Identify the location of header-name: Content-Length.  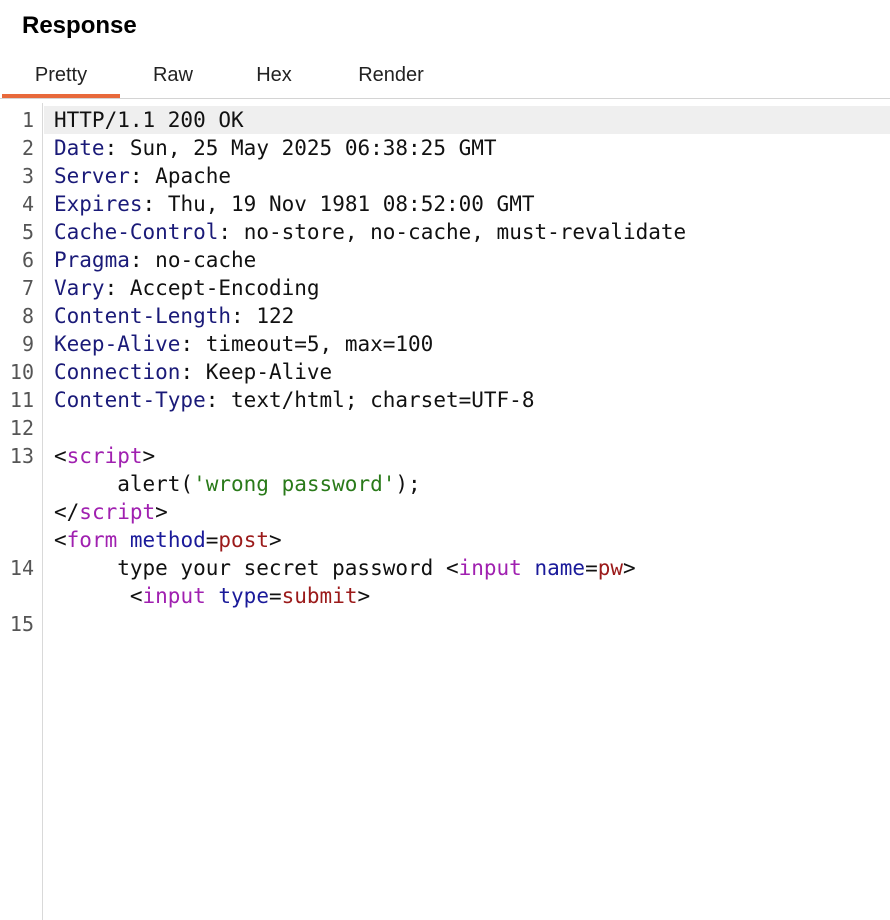
(143, 316).